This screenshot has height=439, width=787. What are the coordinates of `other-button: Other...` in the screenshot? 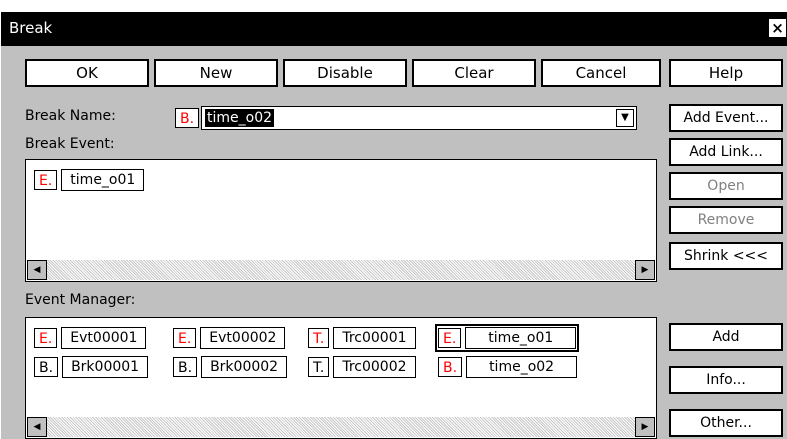 It's located at (726, 423).